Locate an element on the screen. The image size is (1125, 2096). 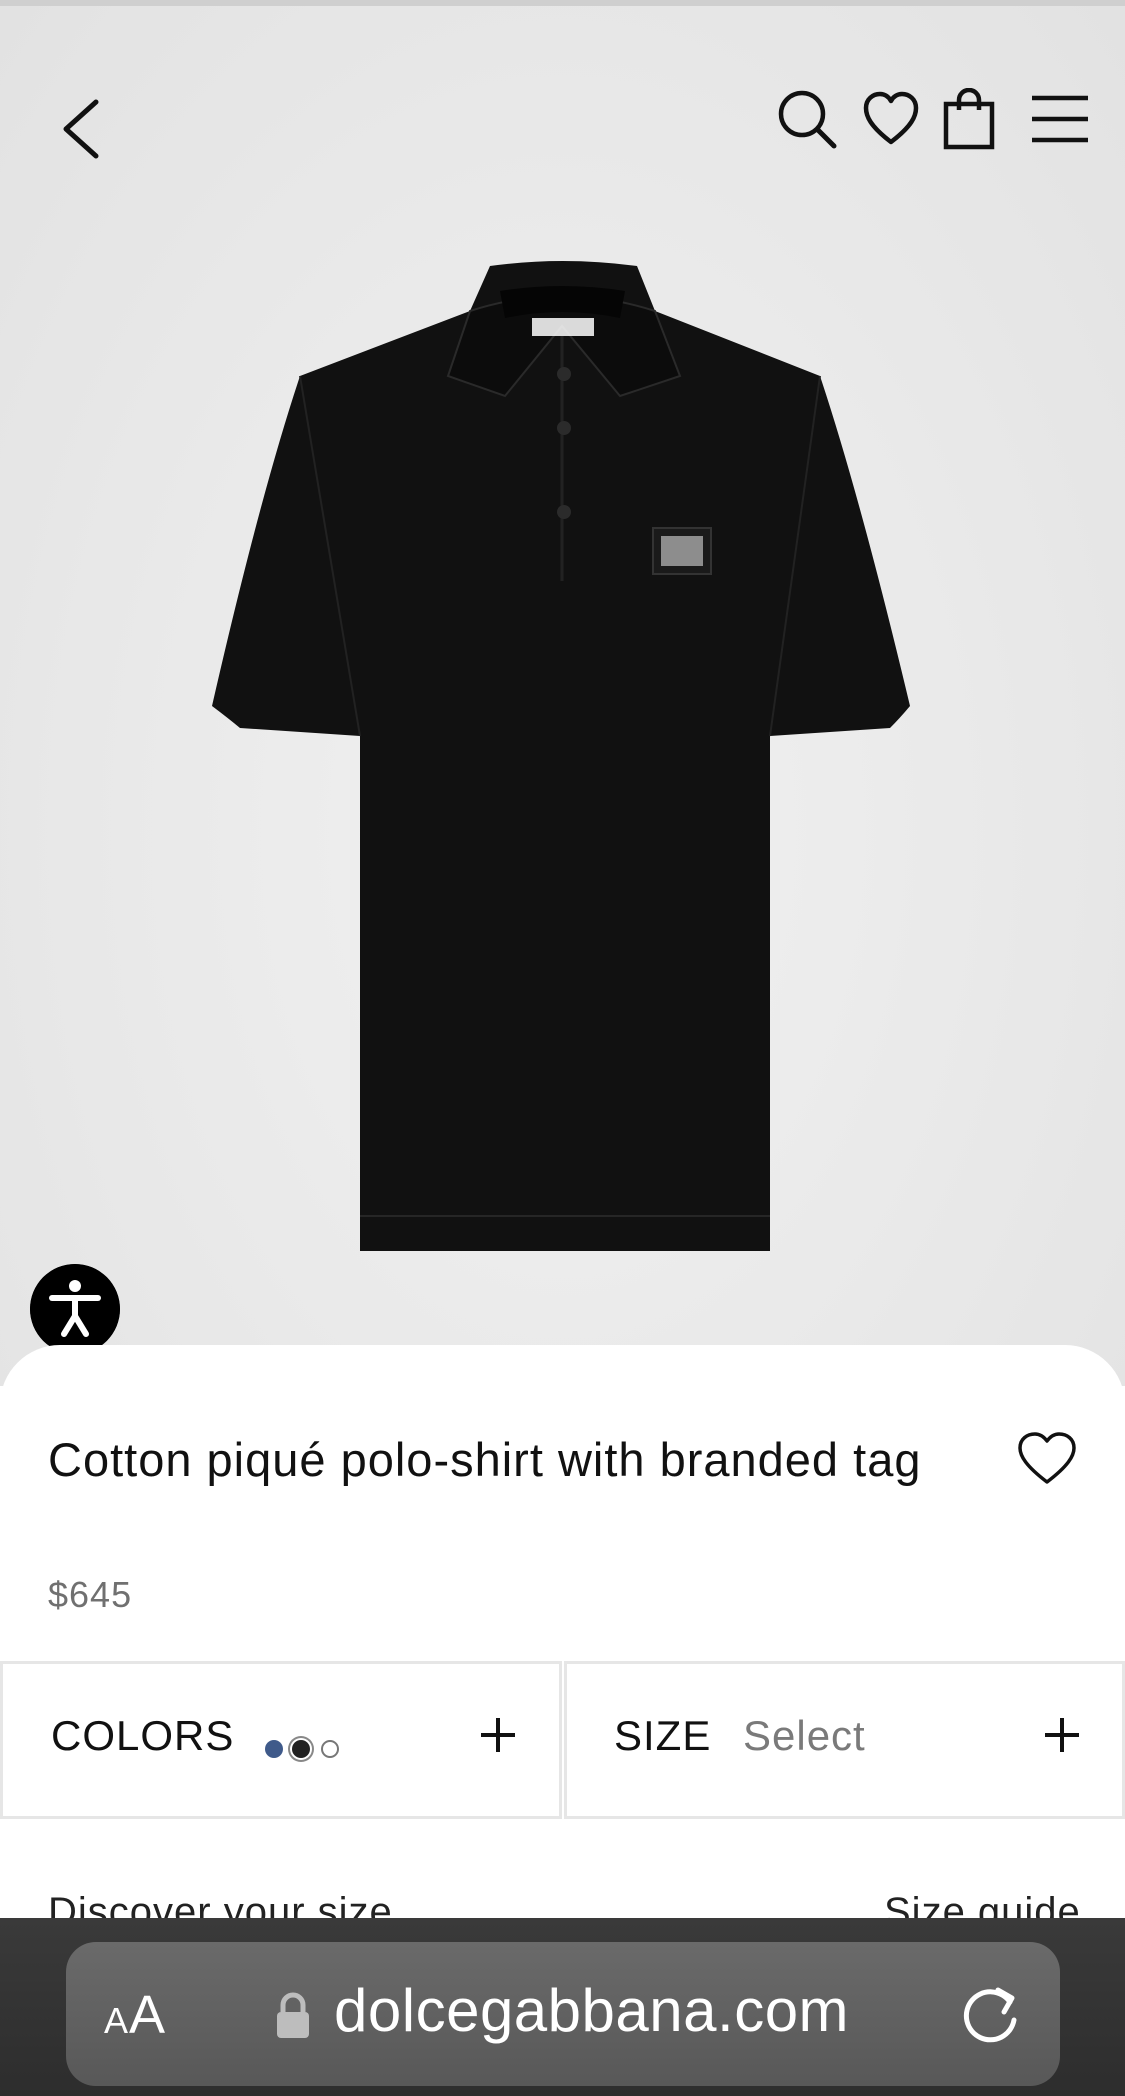
size-label: SIZE is located at coordinates (663, 1735).